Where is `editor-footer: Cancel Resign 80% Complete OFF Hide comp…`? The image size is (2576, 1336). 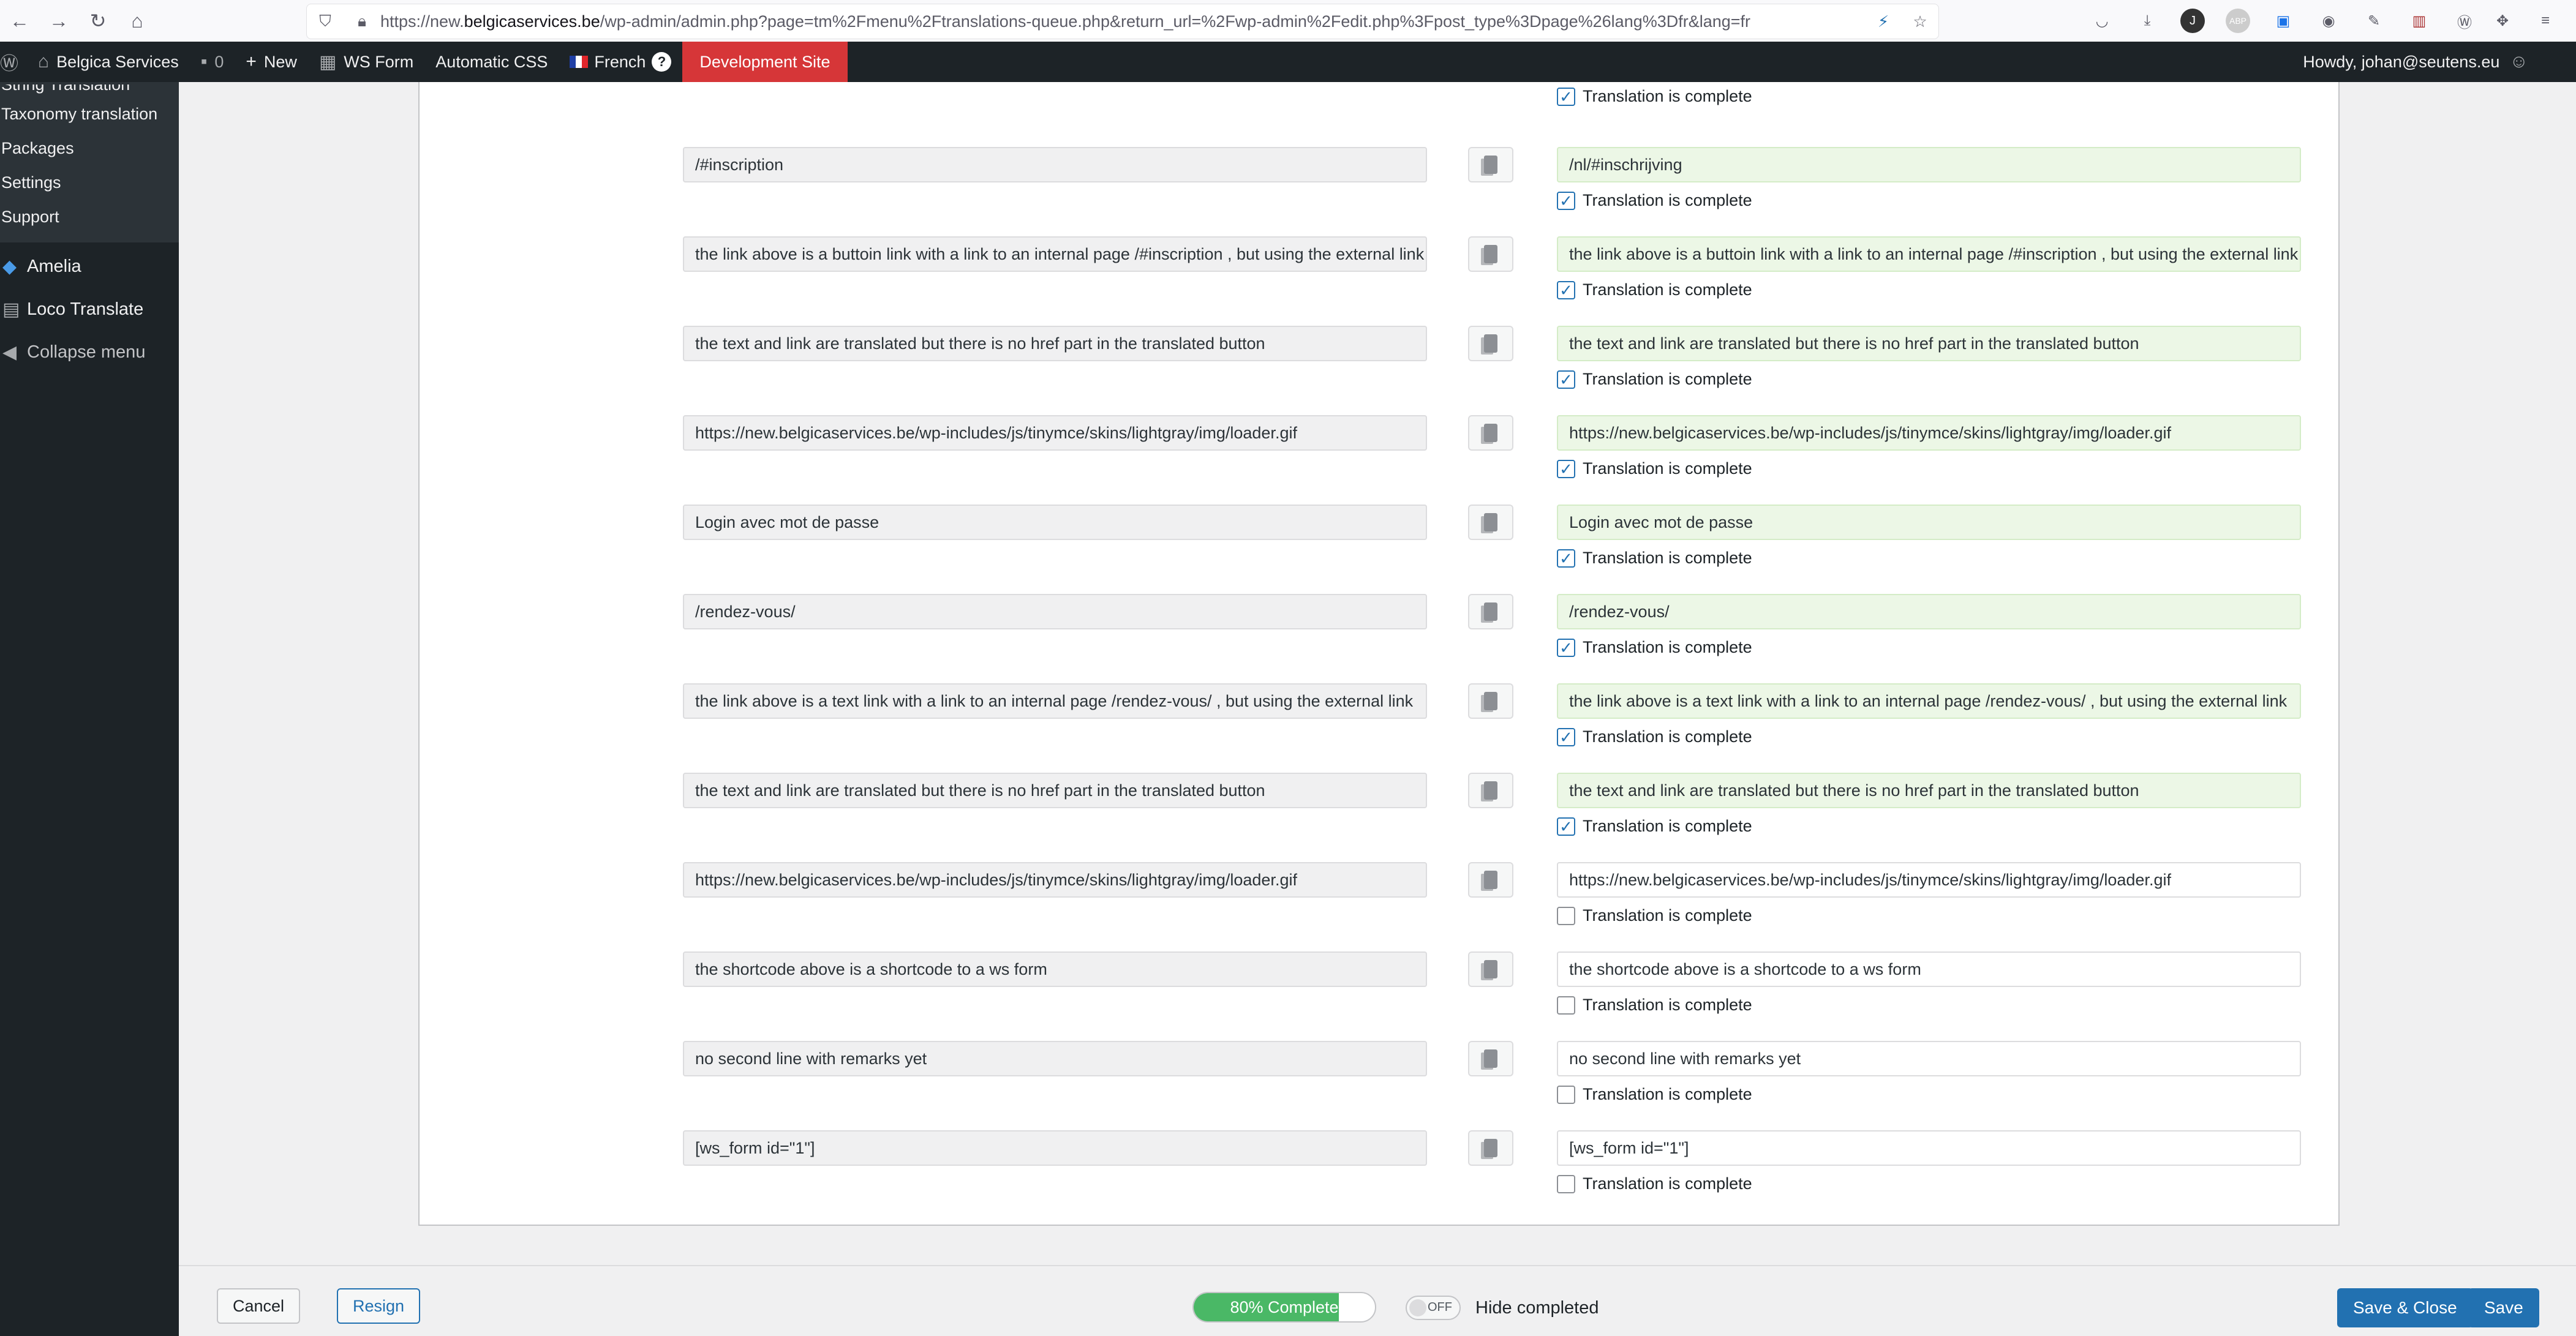
editor-footer: Cancel Resign 80% Complete OFF Hide comp… is located at coordinates (1377, 1300).